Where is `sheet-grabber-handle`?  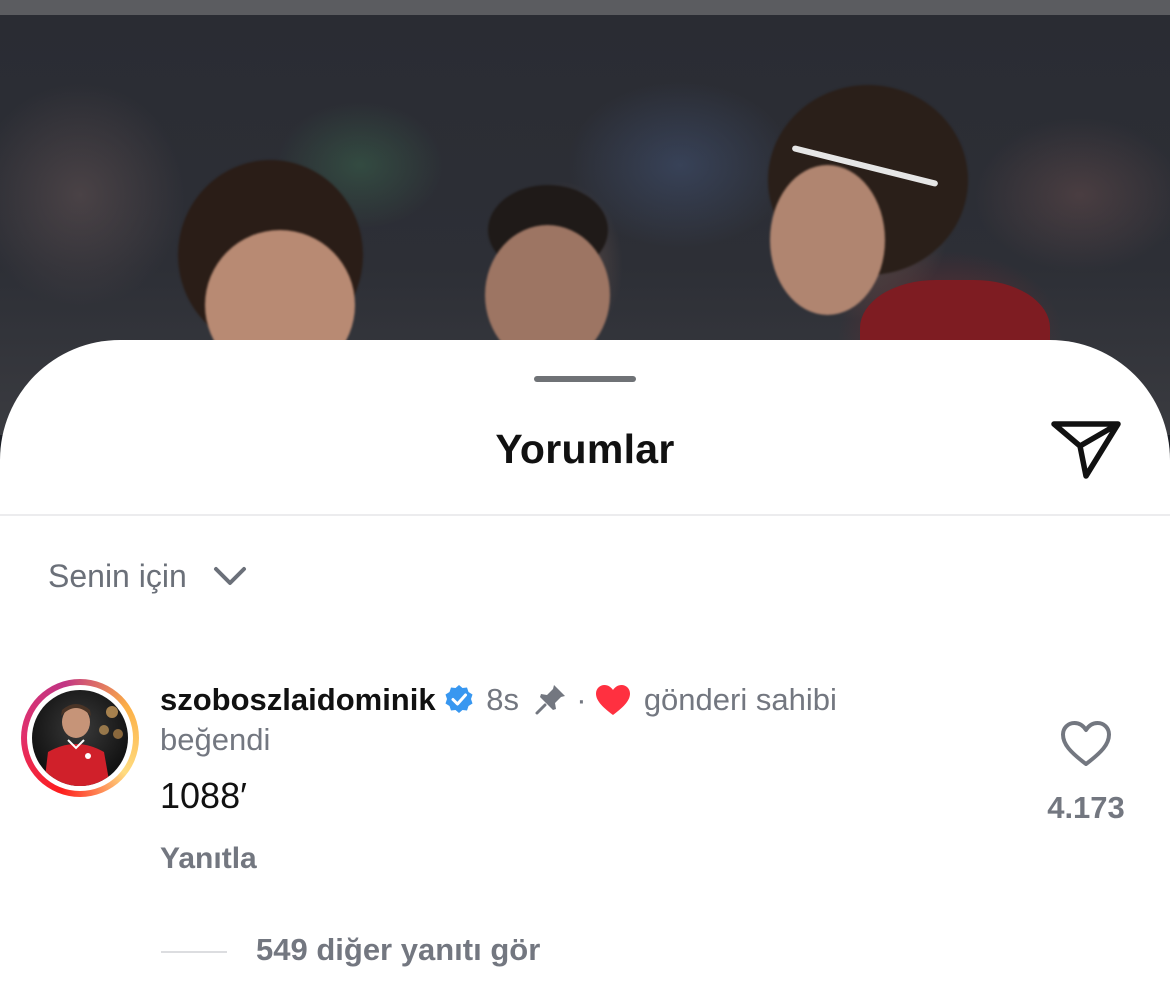 sheet-grabber-handle is located at coordinates (585, 379).